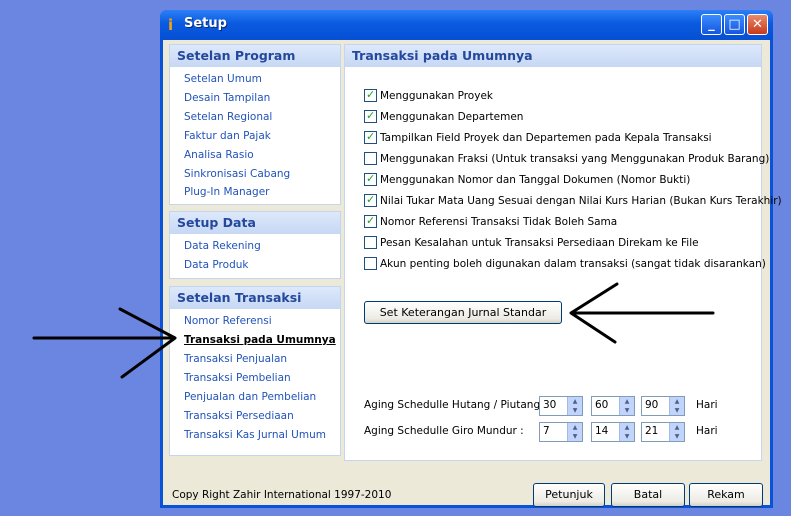 Image resolution: width=791 pixels, height=516 pixels. Describe the element at coordinates (553, 56) in the screenshot. I see `panel-title: Transaksi pada Umumnya` at that location.